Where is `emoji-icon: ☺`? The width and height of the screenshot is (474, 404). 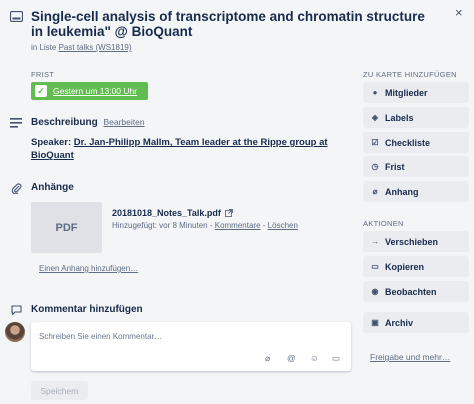
emoji-icon: ☺ is located at coordinates (314, 358).